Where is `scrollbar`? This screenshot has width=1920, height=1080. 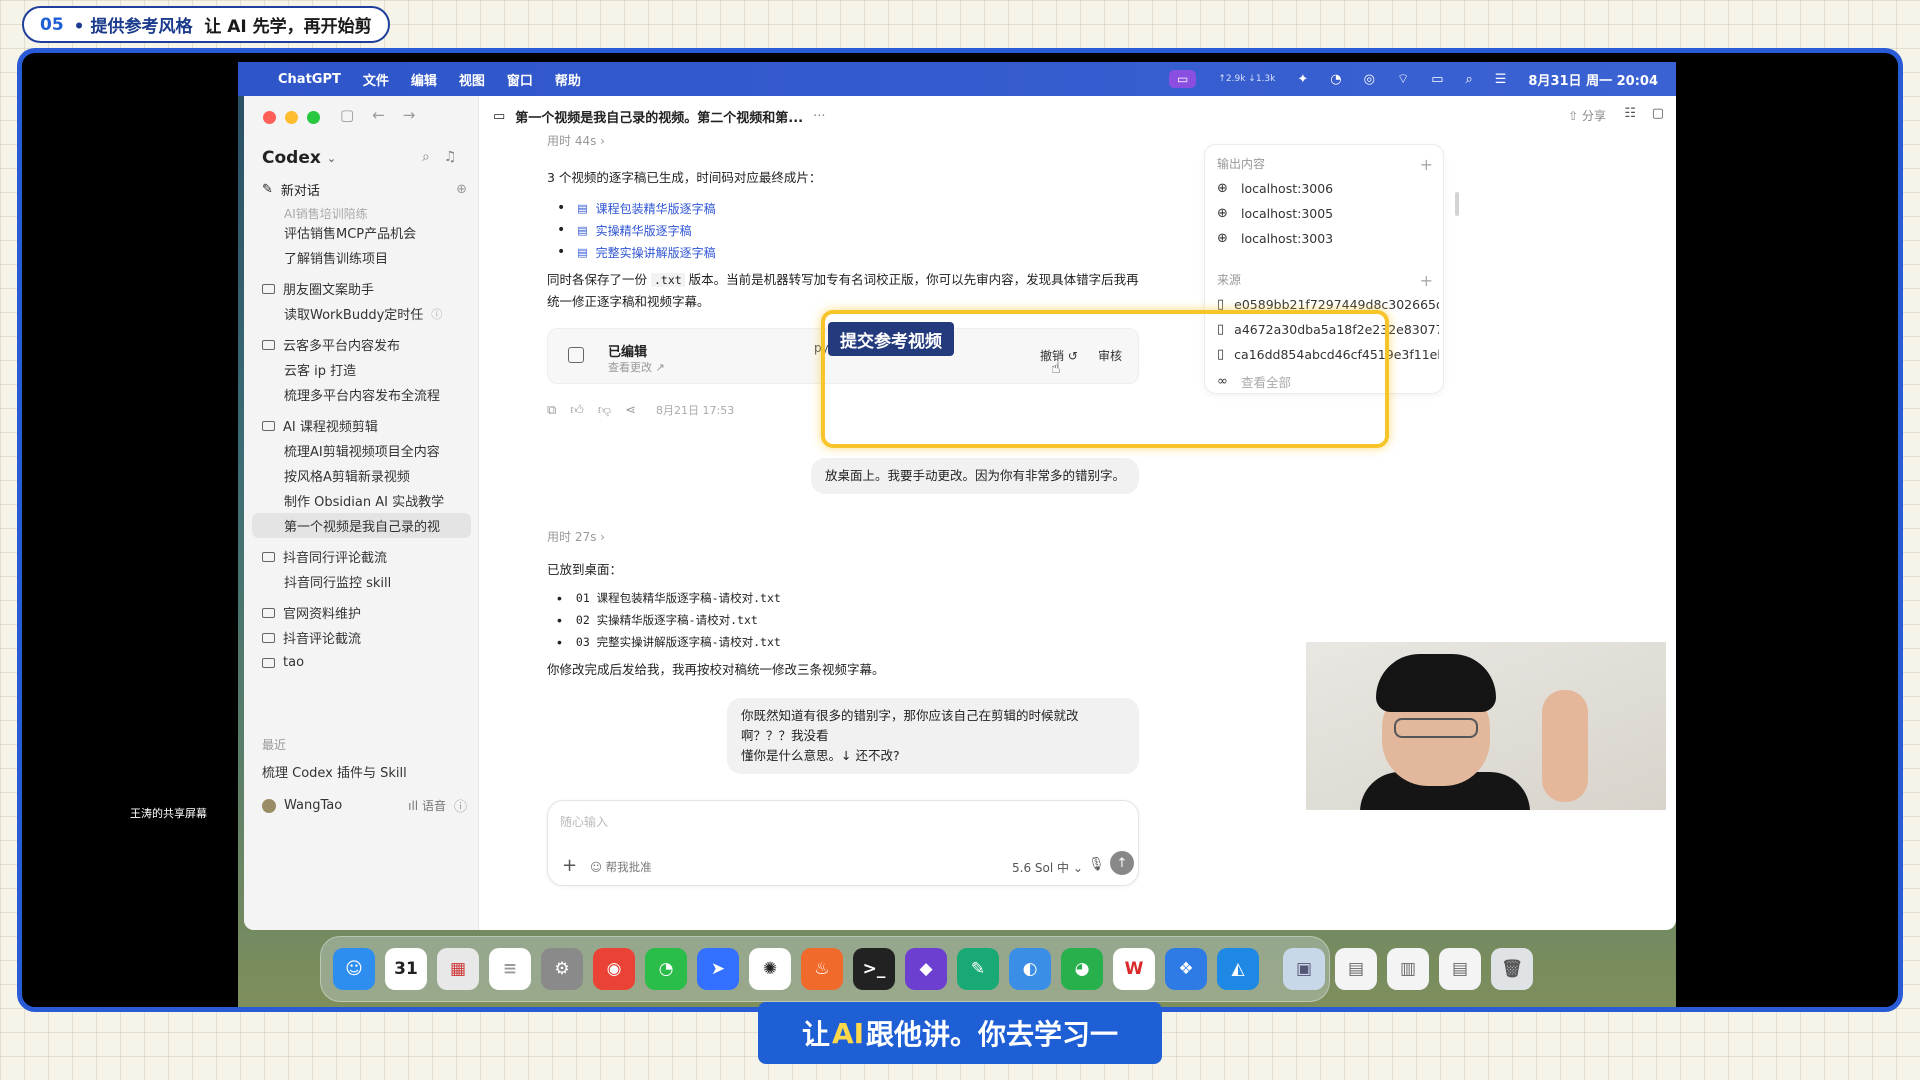
scrollbar is located at coordinates (1457, 204).